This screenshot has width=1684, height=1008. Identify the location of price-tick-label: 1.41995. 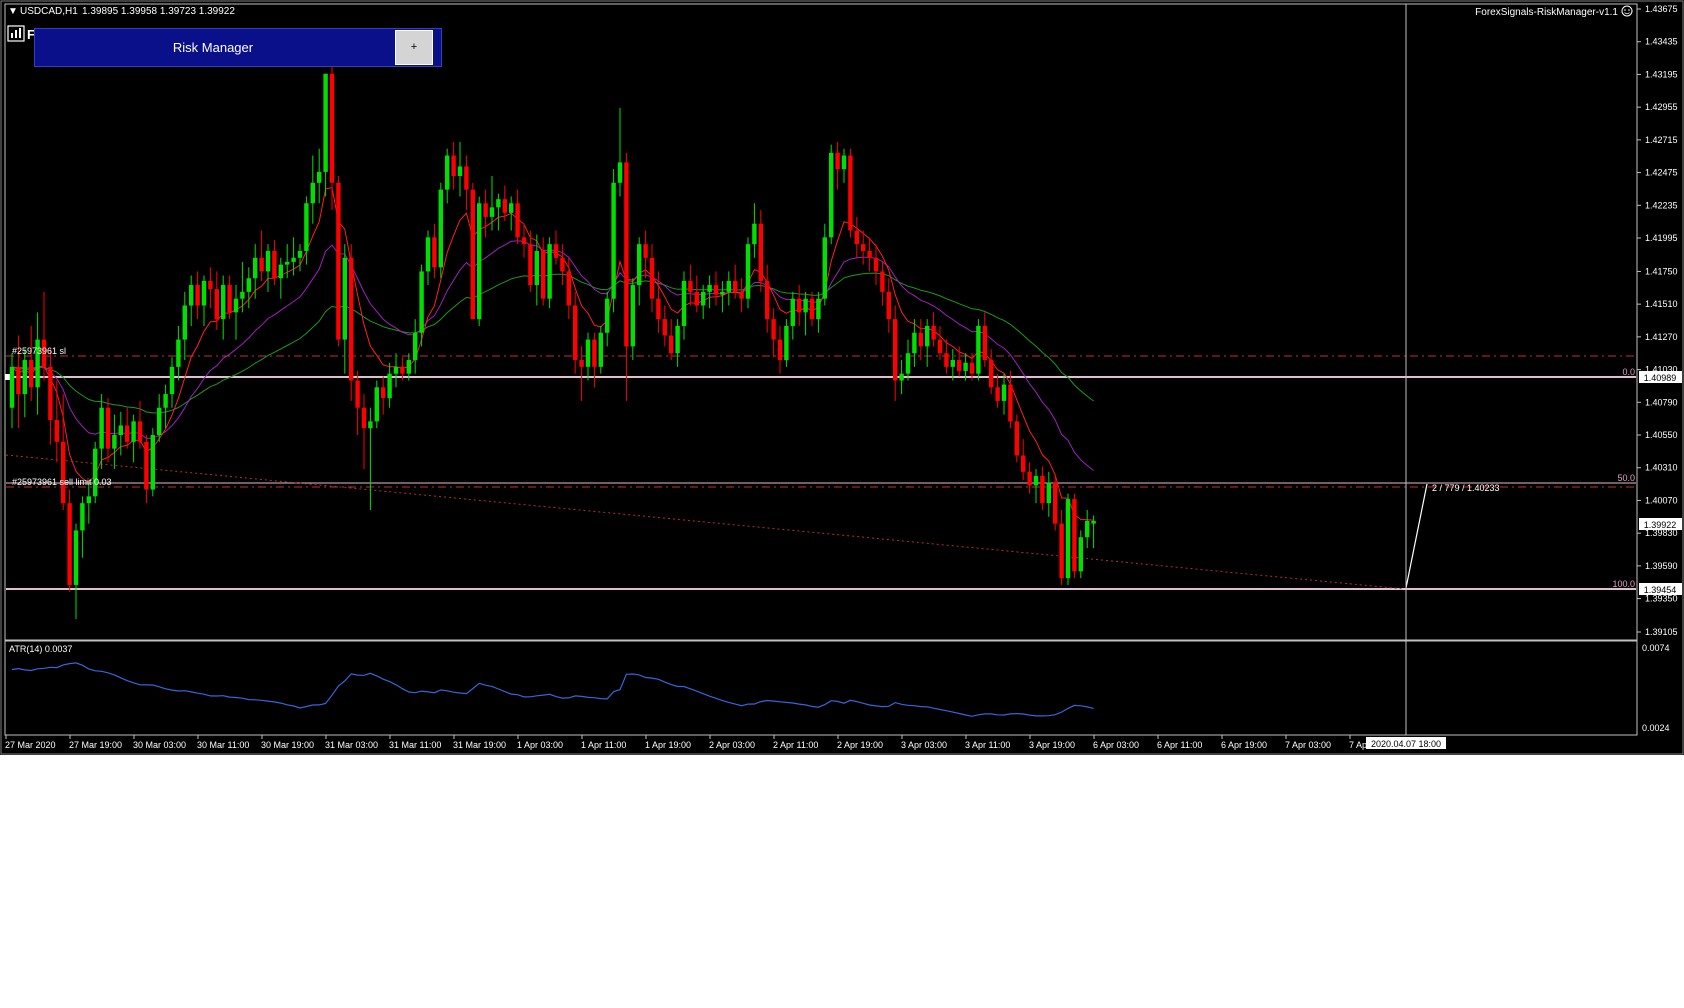
(1661, 238).